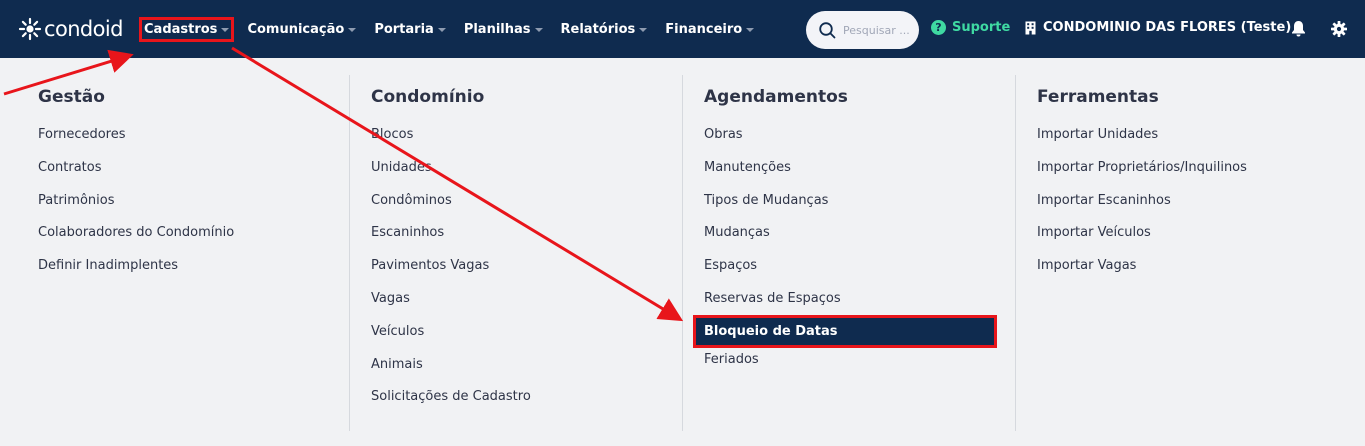  Describe the element at coordinates (849, 273) in the screenshot. I see `menu-item: Espaços` at that location.